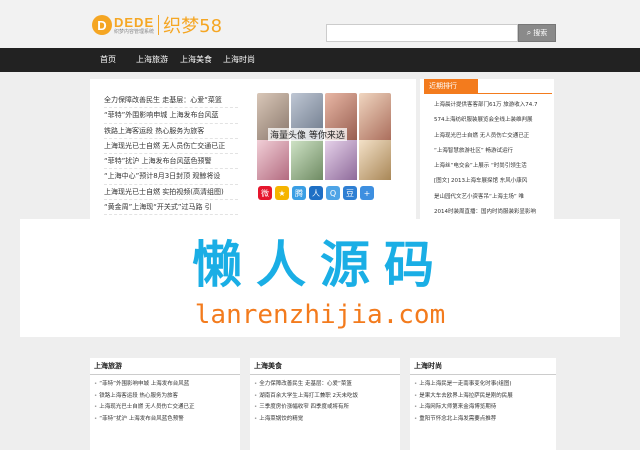 This screenshot has width=640, height=450. Describe the element at coordinates (320, 60) in the screenshot. I see `main-nav: 首页 上海旅游 上海美食 上海时尚` at that location.